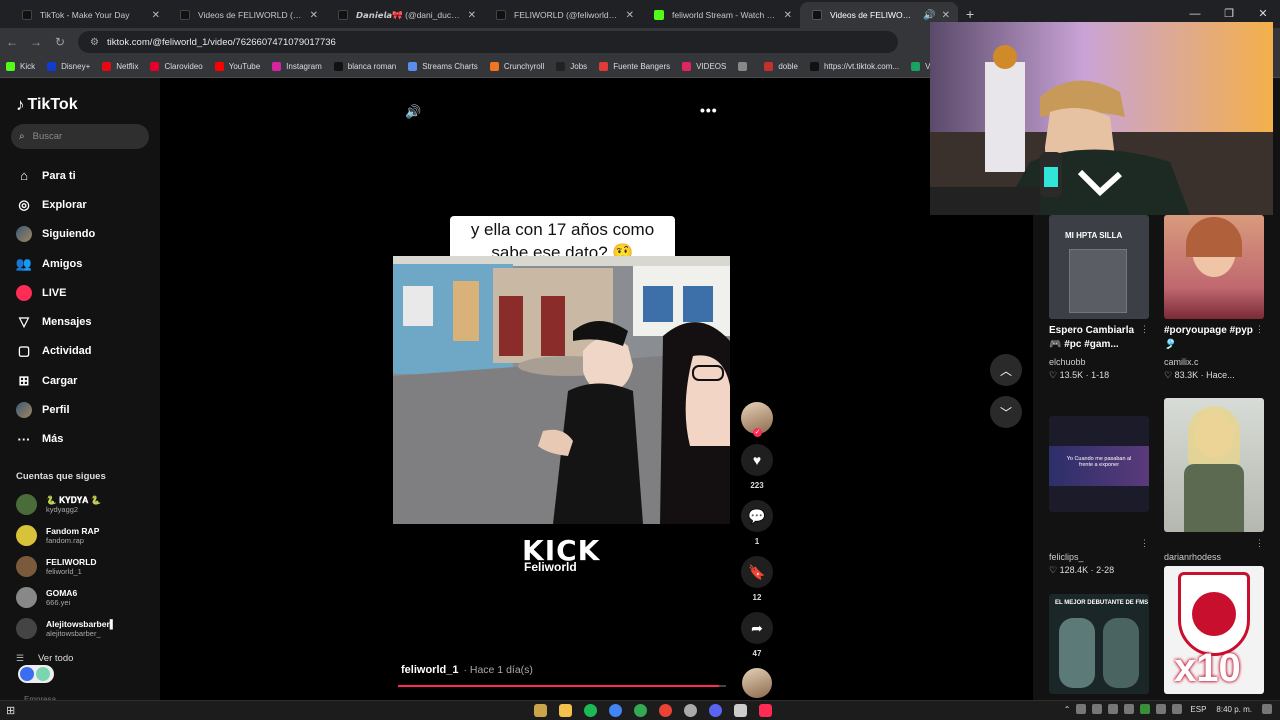 The width and height of the screenshot is (1280, 720). I want to click on bookmark-item: Fuente Bangers, so click(634, 66).